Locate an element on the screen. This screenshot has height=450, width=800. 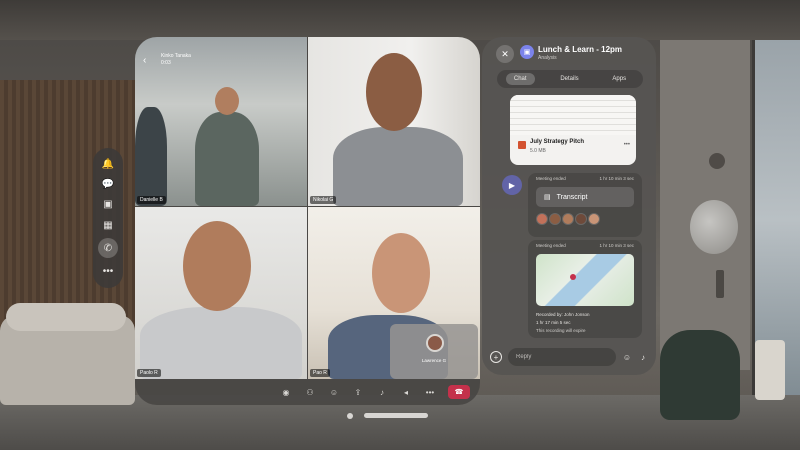
bell-icon: 🔔 is located at coordinates (108, 164).